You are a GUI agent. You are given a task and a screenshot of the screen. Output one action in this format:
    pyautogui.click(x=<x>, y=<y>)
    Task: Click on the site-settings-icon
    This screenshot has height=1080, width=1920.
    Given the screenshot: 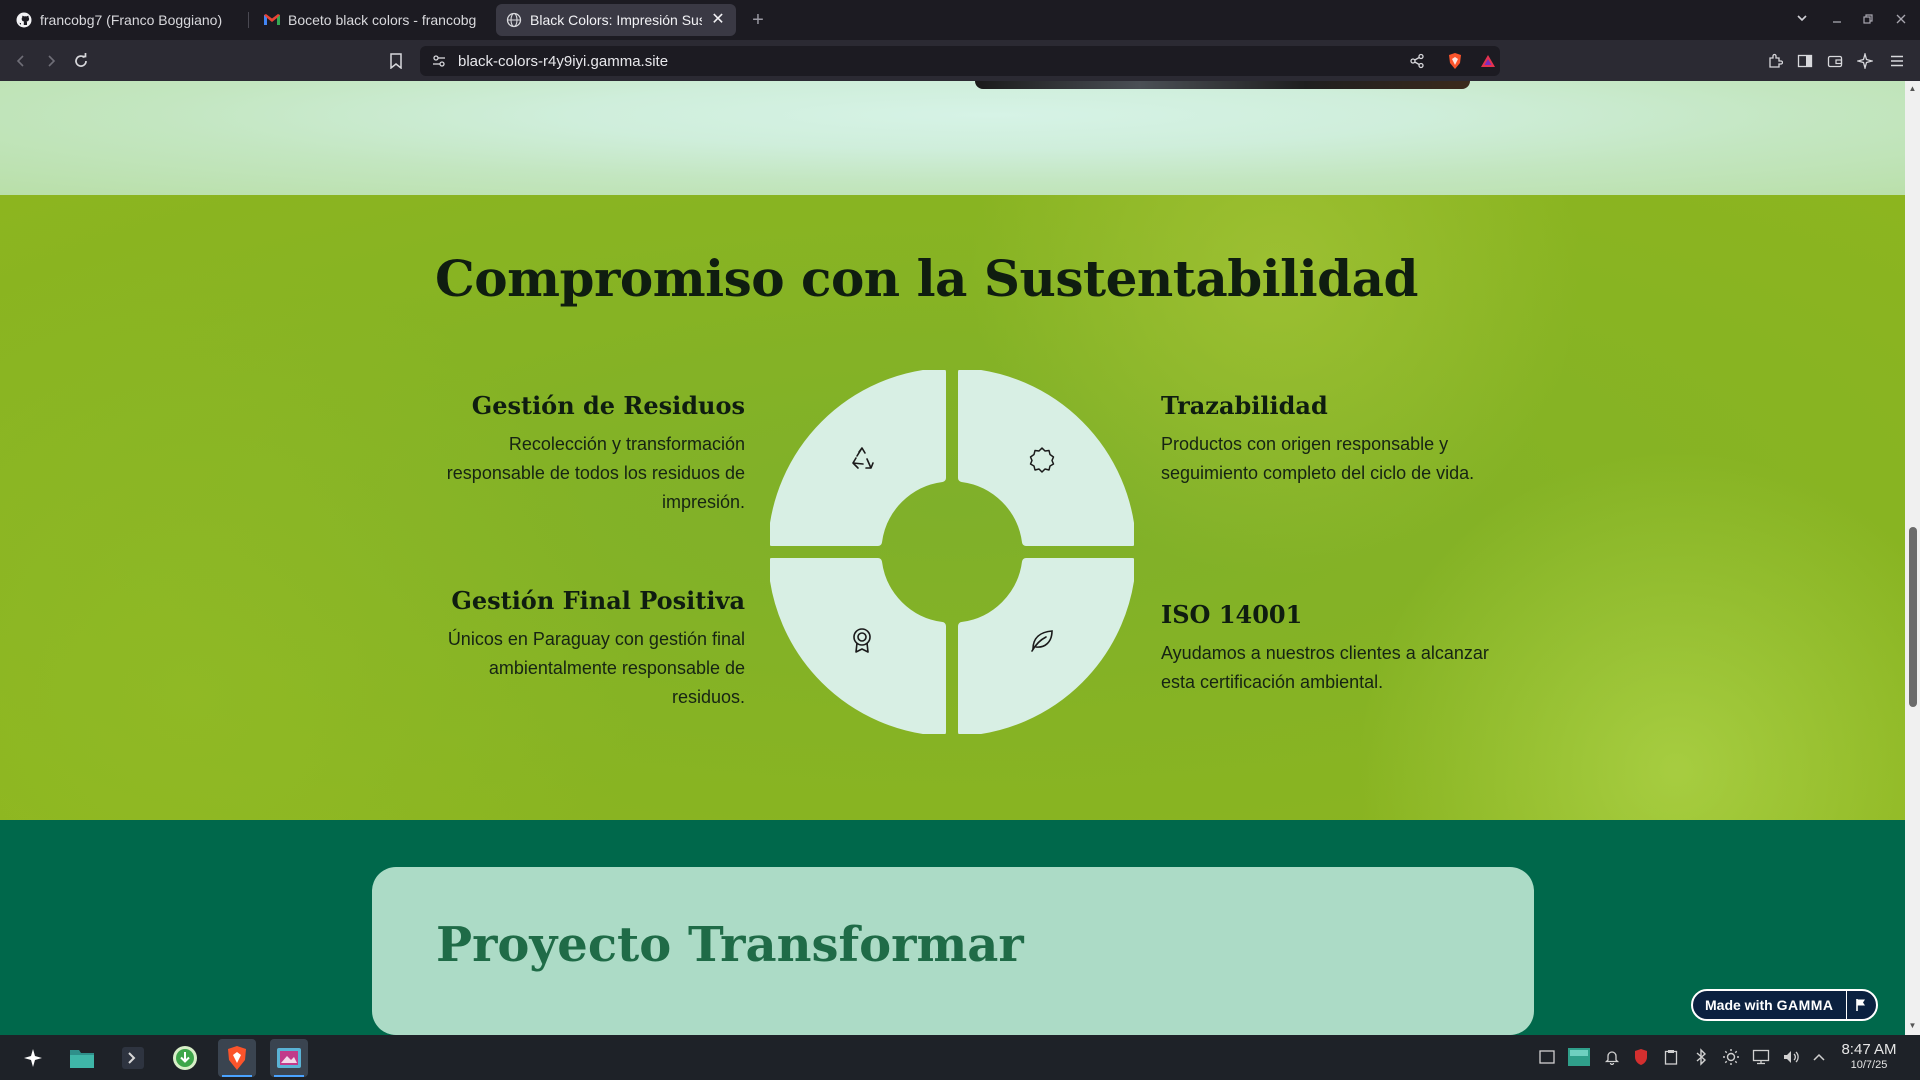 What is the action you would take?
    pyautogui.click(x=439, y=61)
    